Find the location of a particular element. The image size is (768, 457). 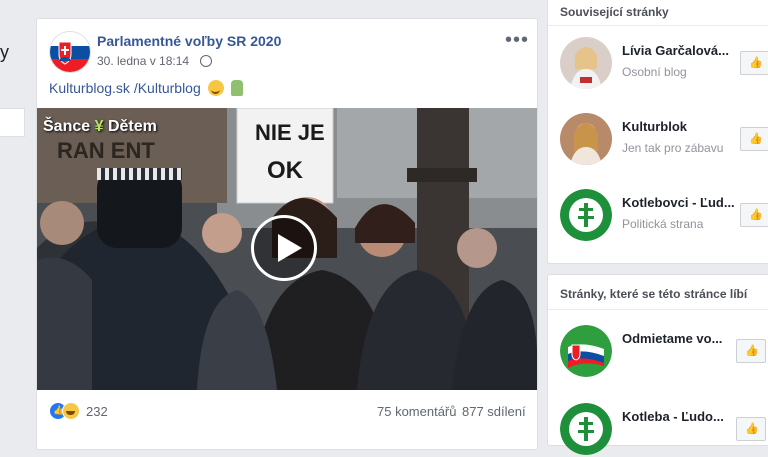

post-text: Kulturblog.sk /Kulturblog is located at coordinates (146, 88).